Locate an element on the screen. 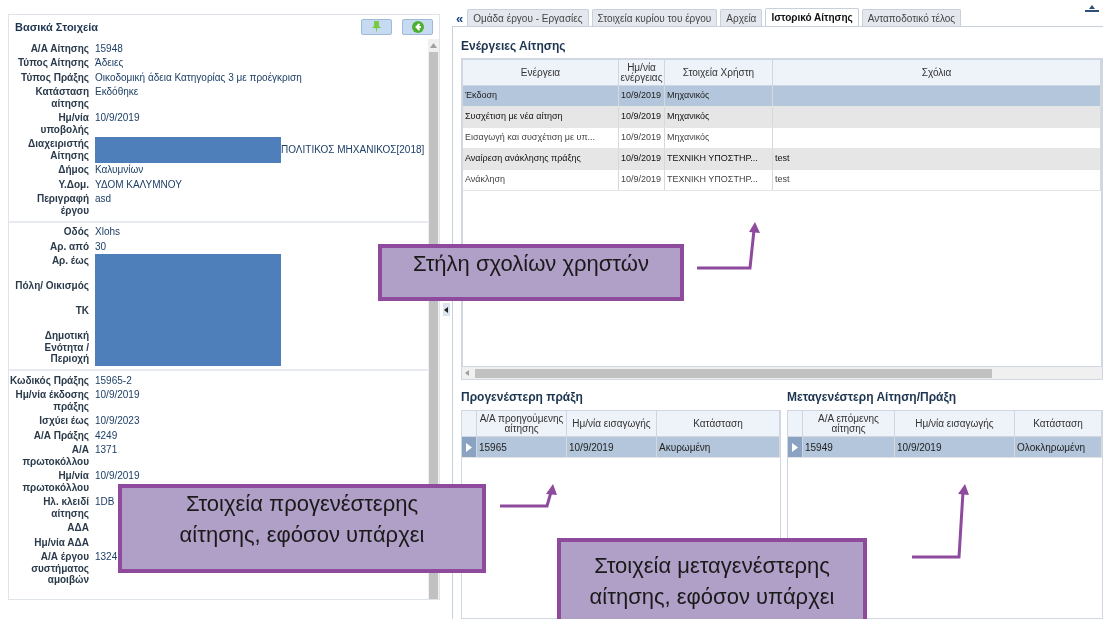 Image resolution: width=1103 pixels, height=619 pixels. grid-cell-text: 15965 is located at coordinates (493, 447).